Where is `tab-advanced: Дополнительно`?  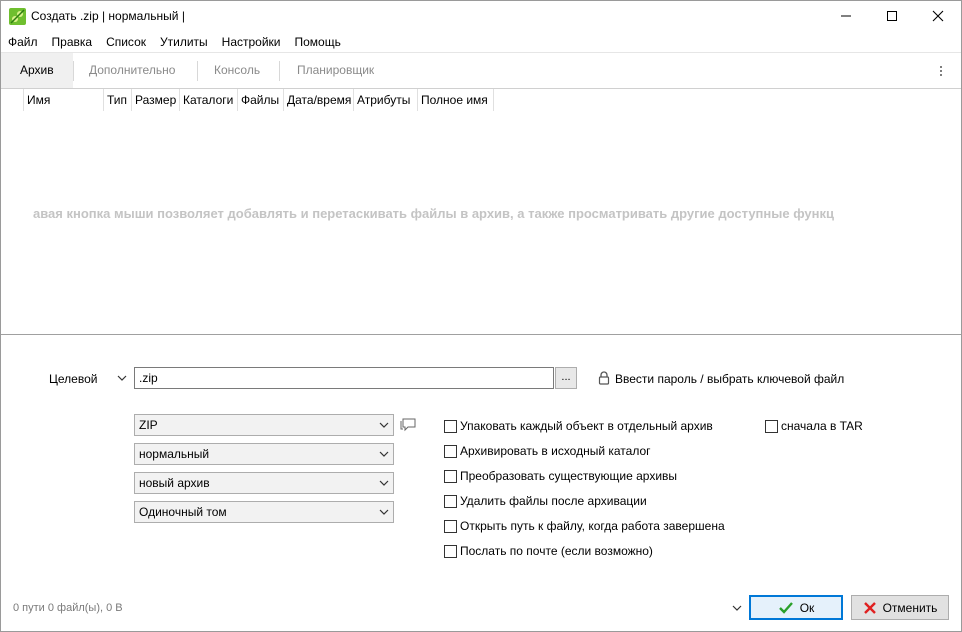 tab-advanced: Дополнительно is located at coordinates (132, 70).